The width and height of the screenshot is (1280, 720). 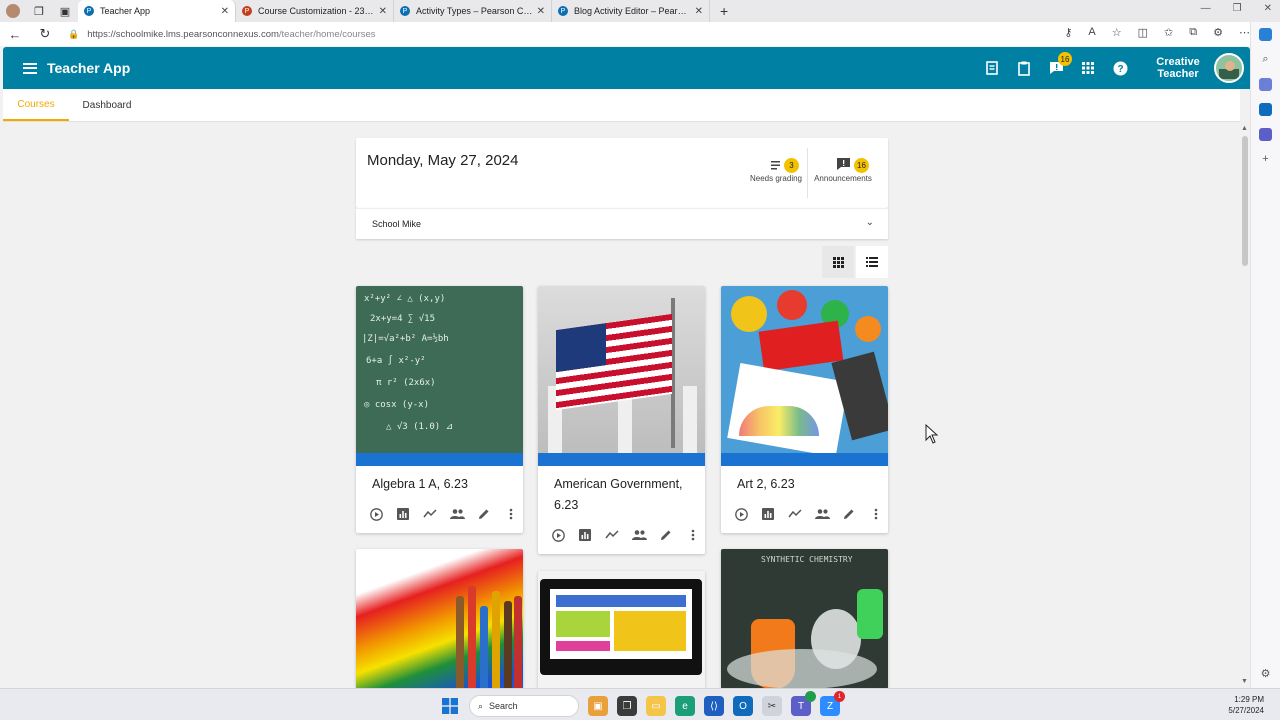 What do you see at coordinates (622, 223) in the screenshot?
I see `school-selector: School Mike ⌄` at bounding box center [622, 223].